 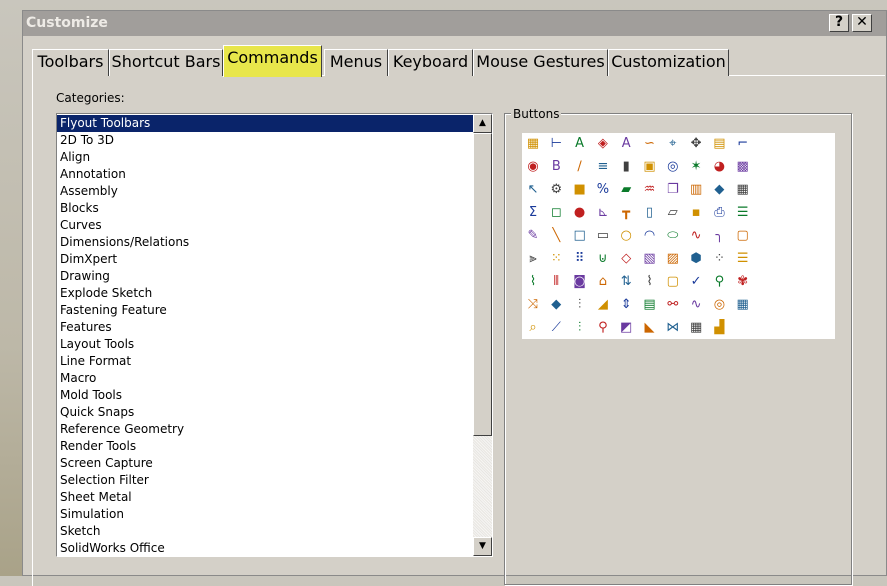 What do you see at coordinates (743, 213) in the screenshot?
I see `checklist-icon: ☰` at bounding box center [743, 213].